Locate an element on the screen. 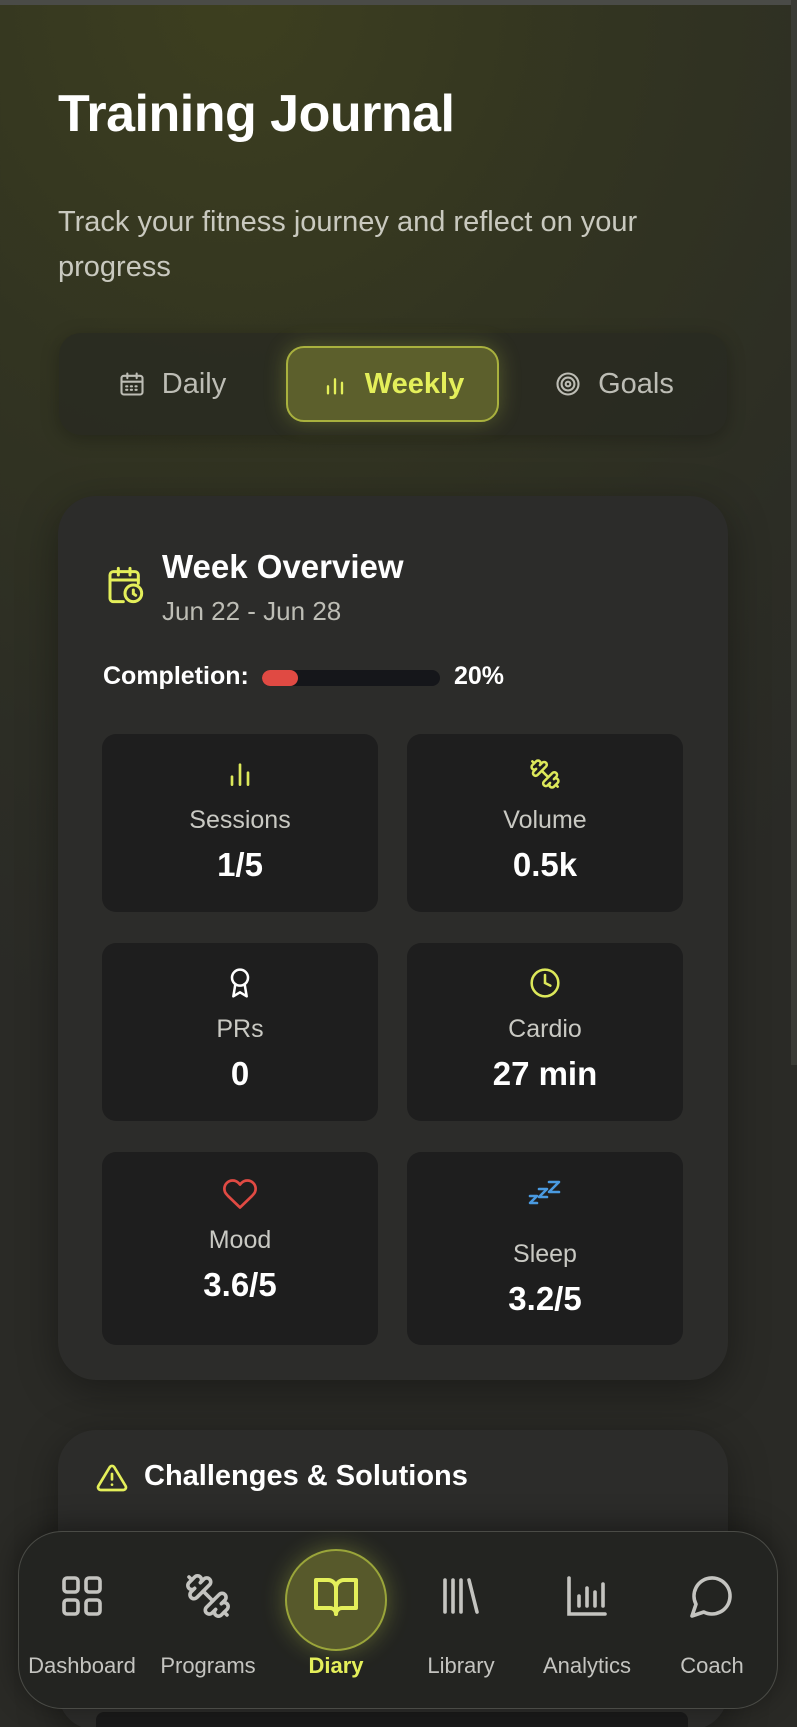 The height and width of the screenshot is (1727, 797). award-icon is located at coordinates (240, 983).